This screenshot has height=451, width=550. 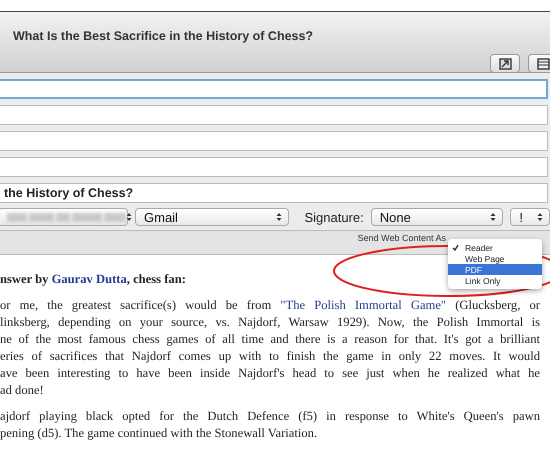 What do you see at coordinates (274, 193) in the screenshot?
I see `input-field: the History of Chess?` at bounding box center [274, 193].